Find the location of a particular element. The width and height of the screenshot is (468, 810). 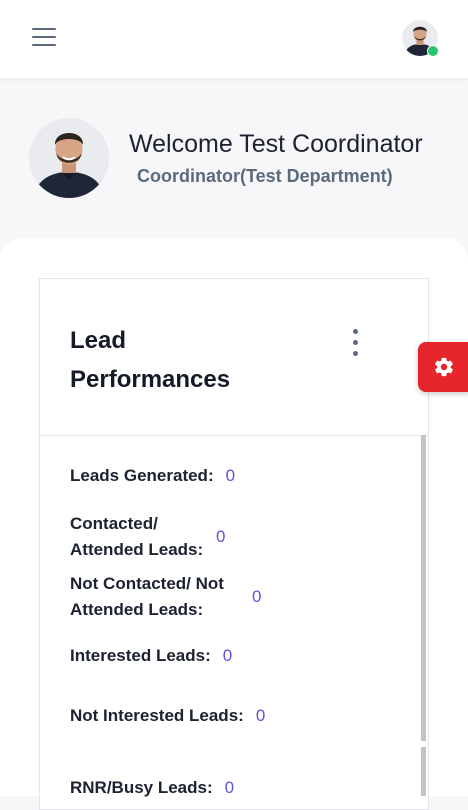

stat-label: Not Interested Leads: is located at coordinates (157, 715).